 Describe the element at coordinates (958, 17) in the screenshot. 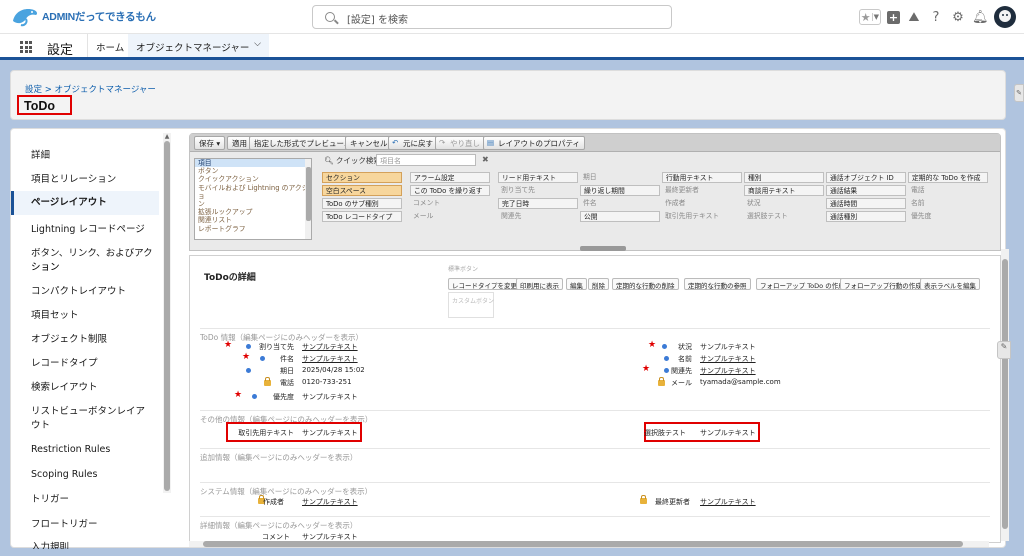

I see `gear-icon: ⚙` at that location.